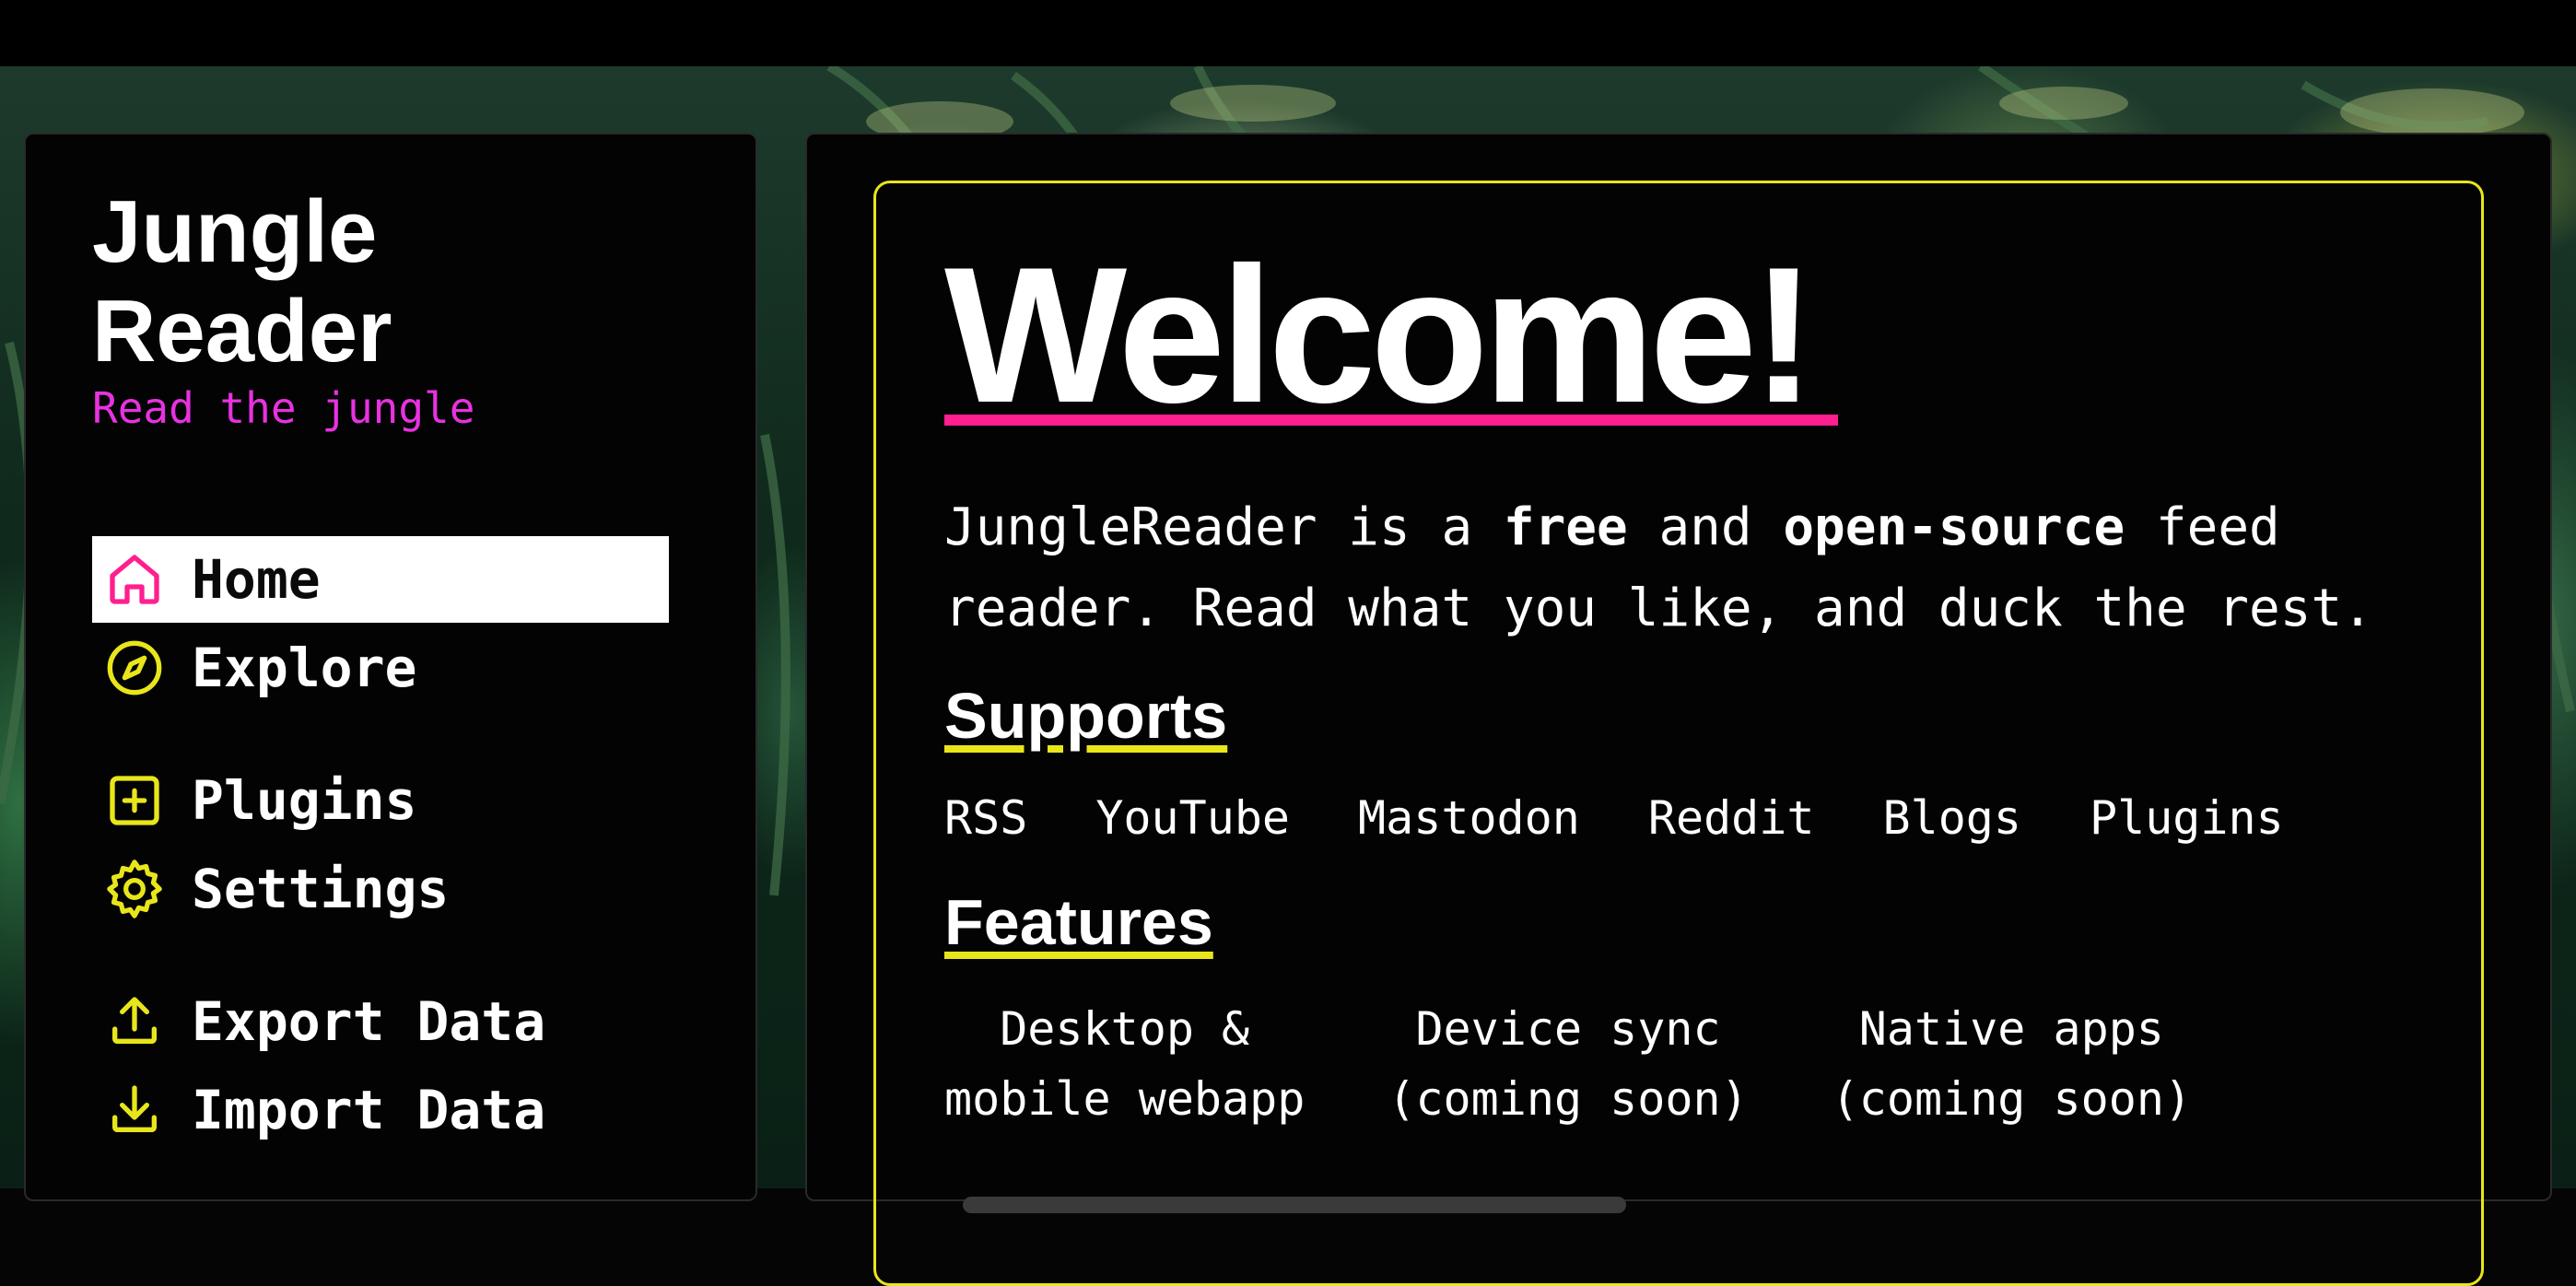 This screenshot has width=2576, height=1286. I want to click on welcome-heading: Welcome!, so click(1380, 335).